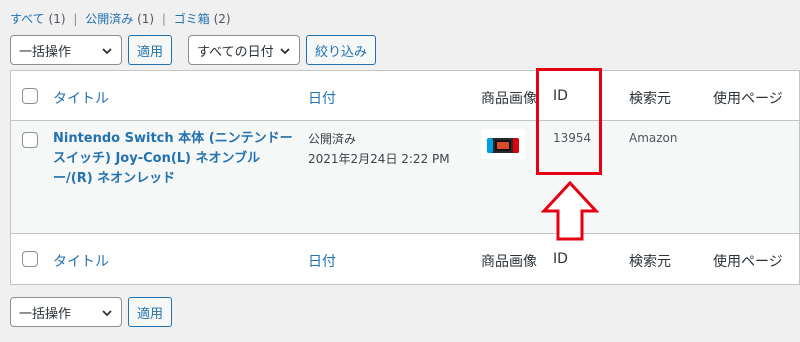 This screenshot has height=342, width=800. I want to click on row-date-cell: 公開済み 2021年2月24日 2:22 PM, so click(379, 149).